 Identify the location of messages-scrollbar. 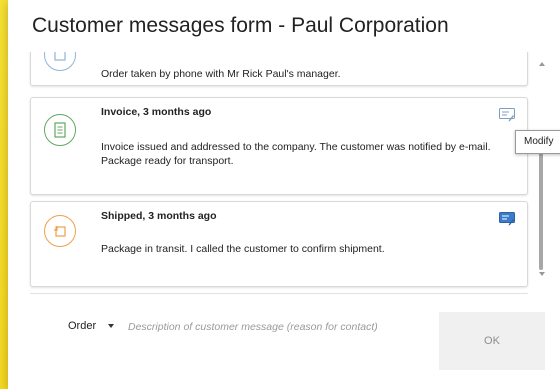
(541, 169).